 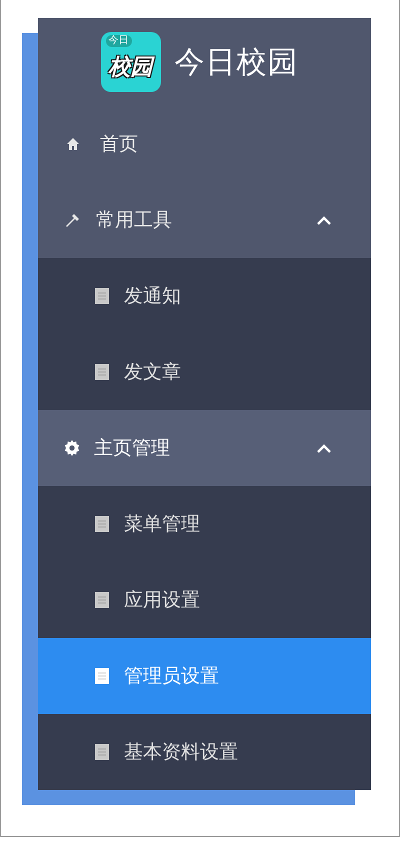 I want to click on menu-label: 主页管理, so click(x=132, y=448).